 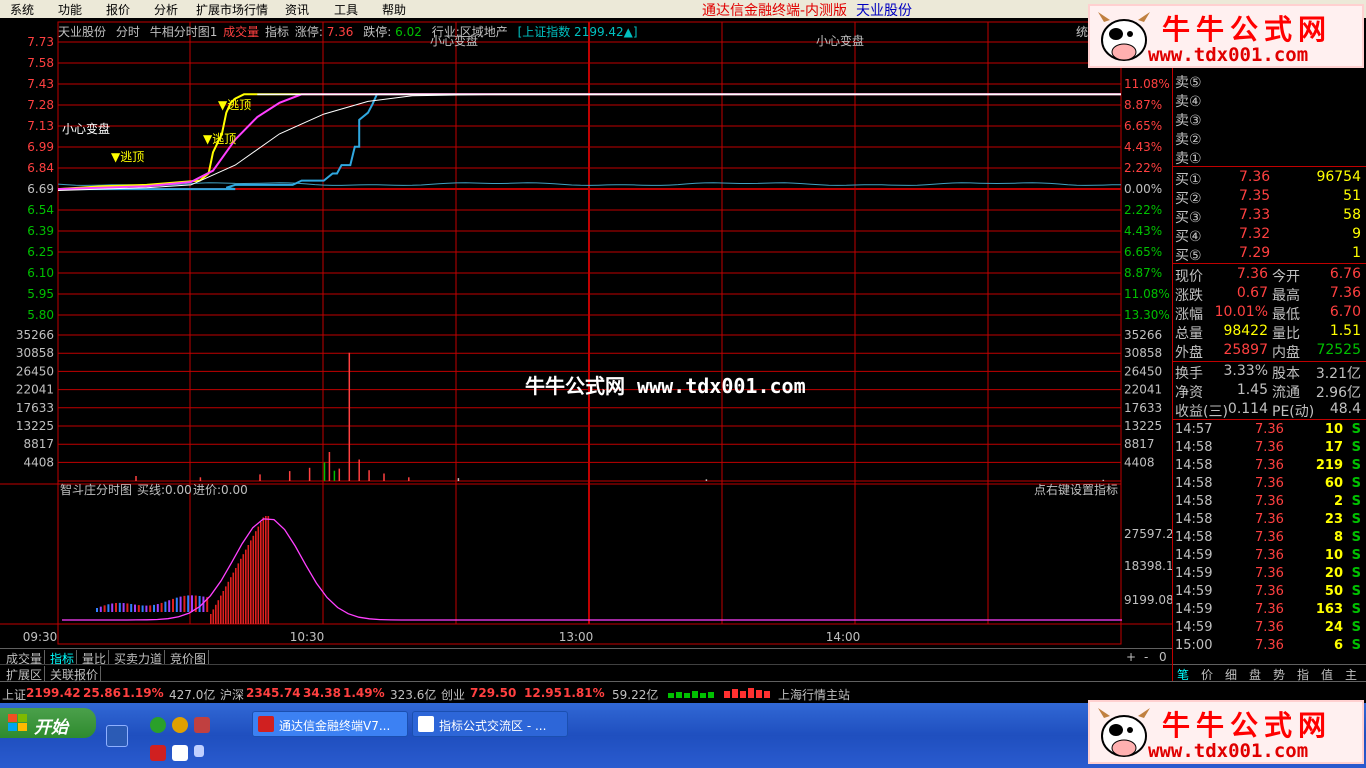 I want to click on window-title: 通达信金融终端-内测版, so click(x=775, y=11).